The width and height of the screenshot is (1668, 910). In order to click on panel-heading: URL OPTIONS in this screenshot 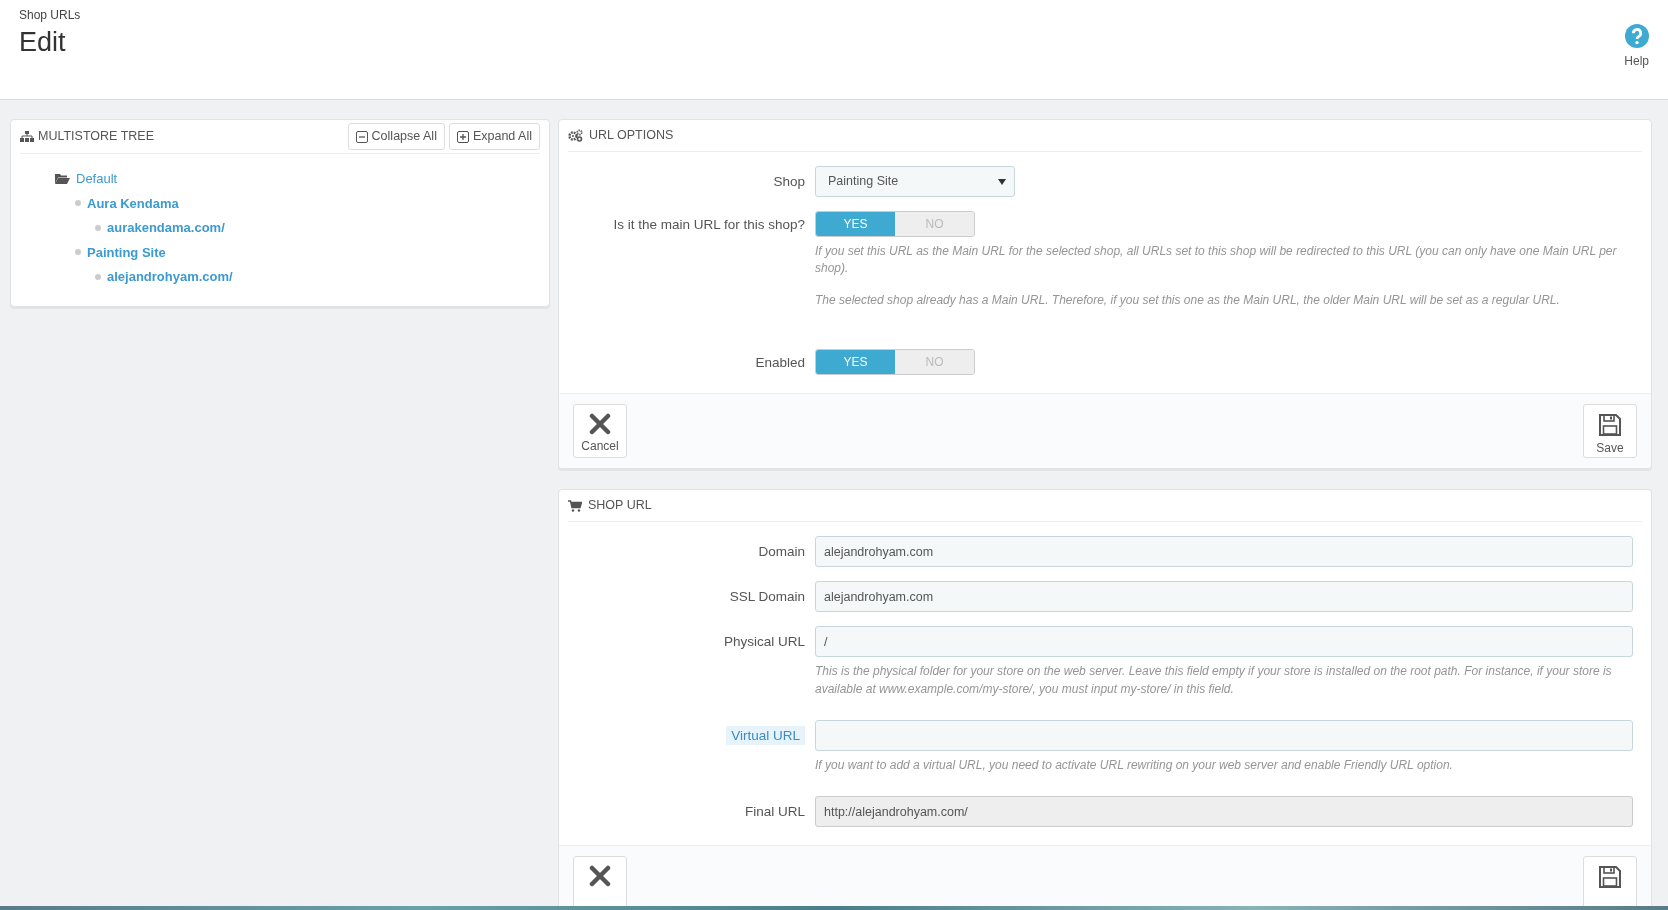, I will do `click(631, 136)`.